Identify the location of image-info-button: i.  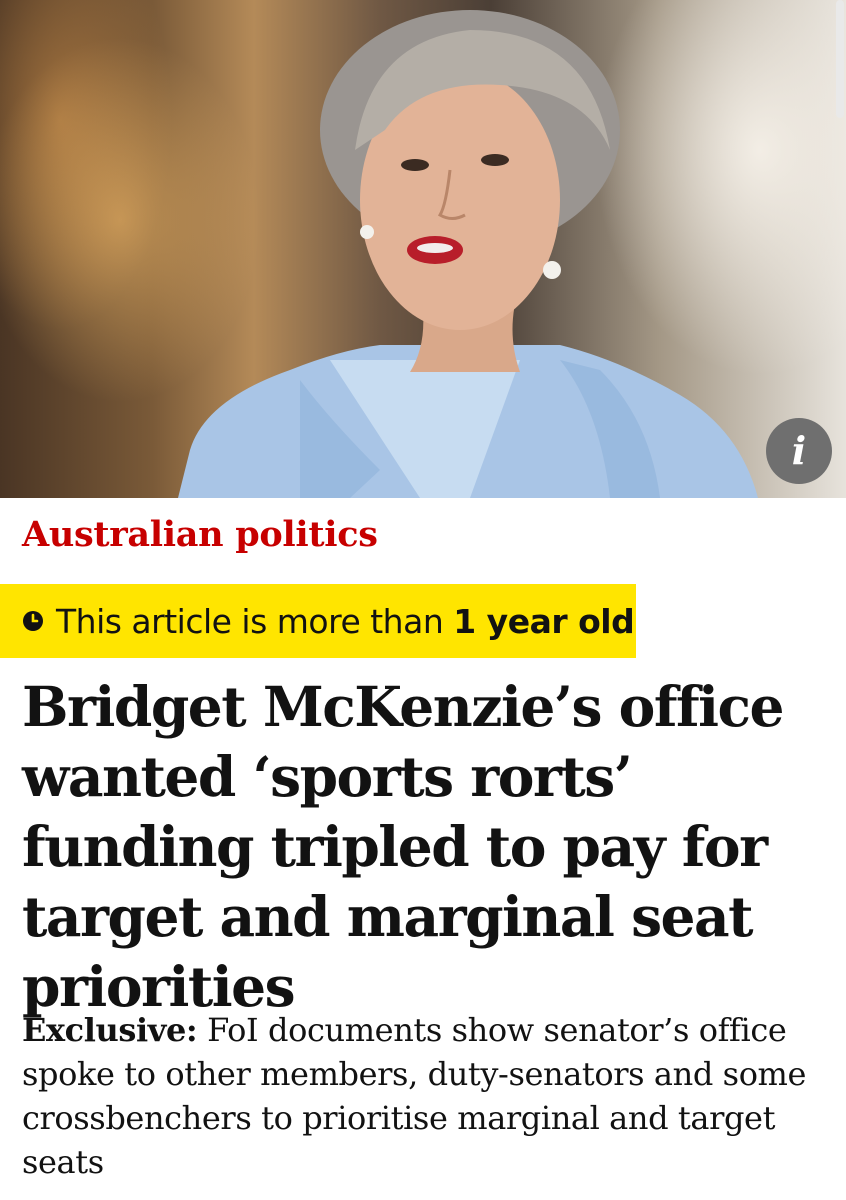
(799, 451).